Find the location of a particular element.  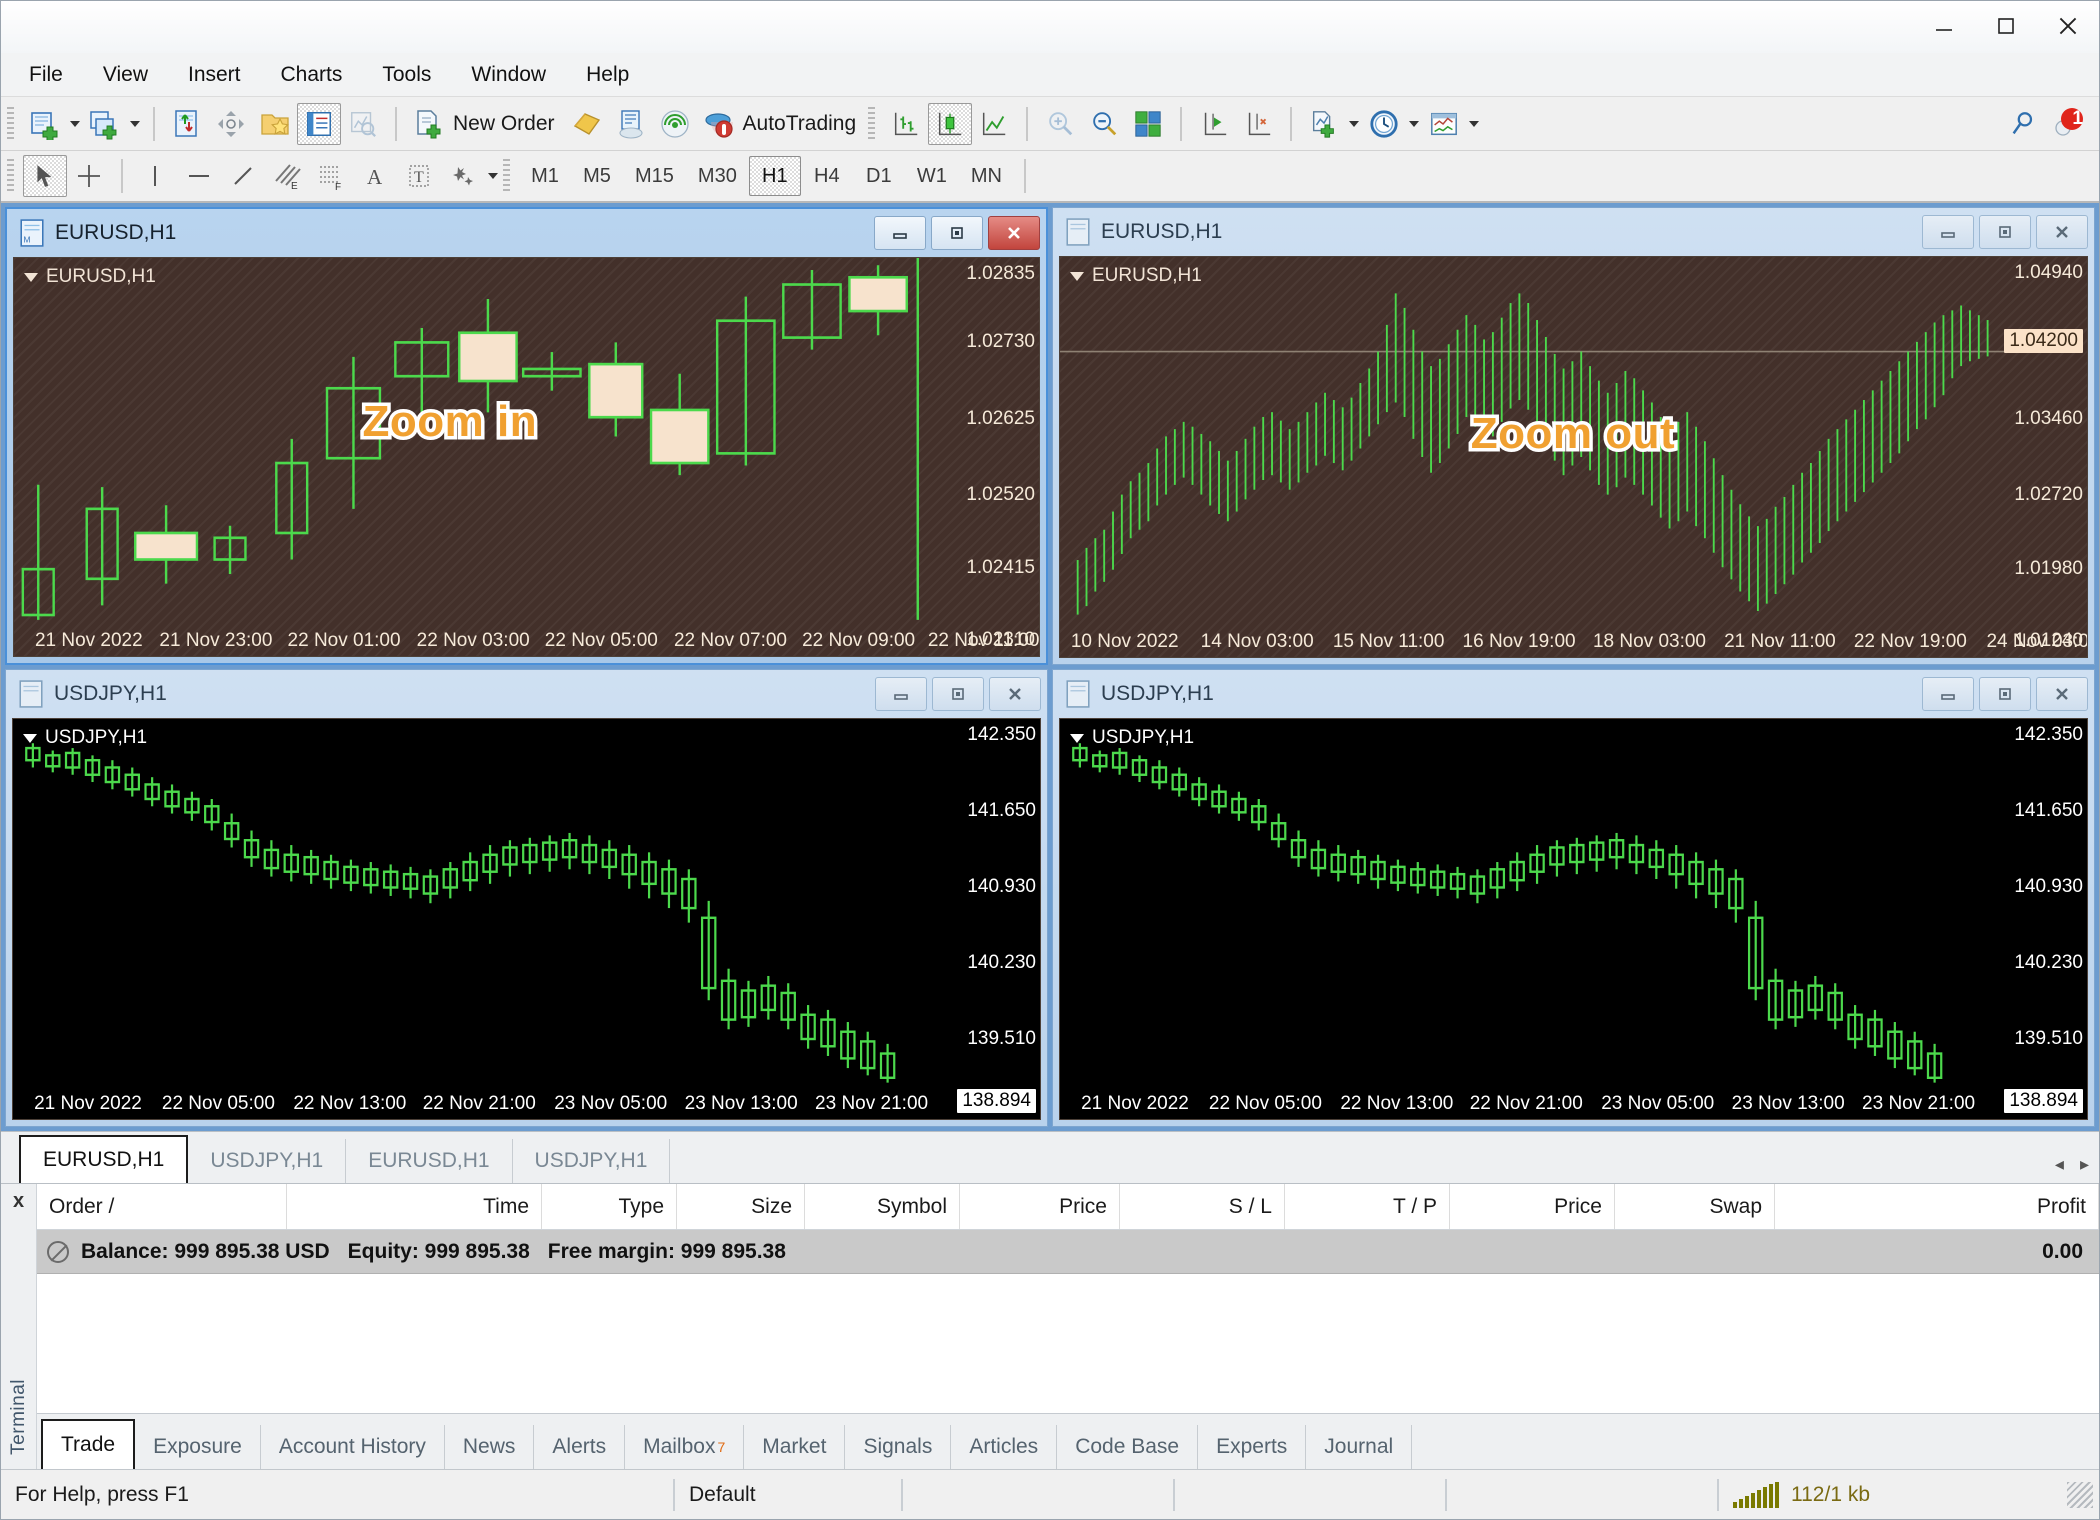

templates-dropdown is located at coordinates (1474, 124).